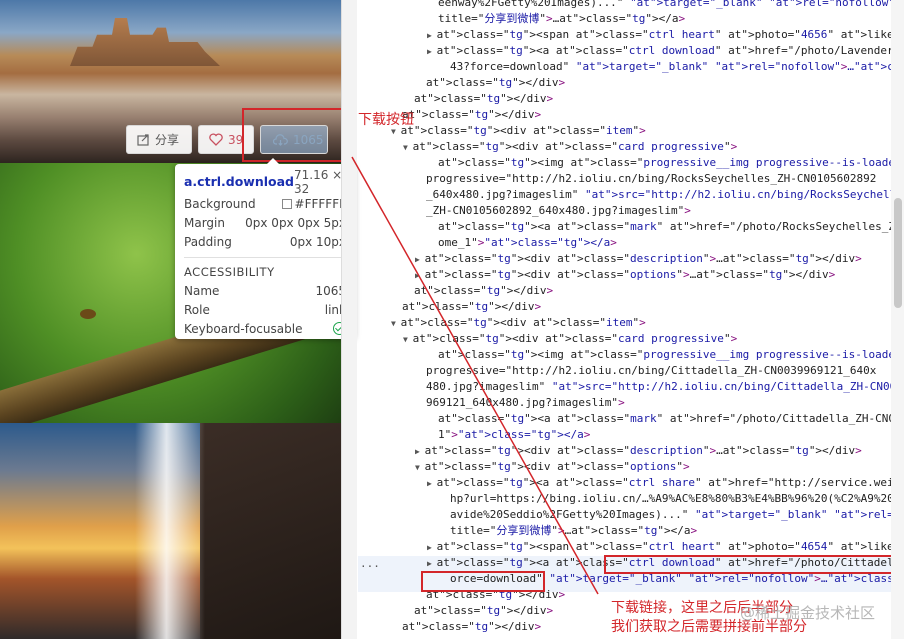 The width and height of the screenshot is (904, 639). I want to click on background-label: Background, so click(220, 203).